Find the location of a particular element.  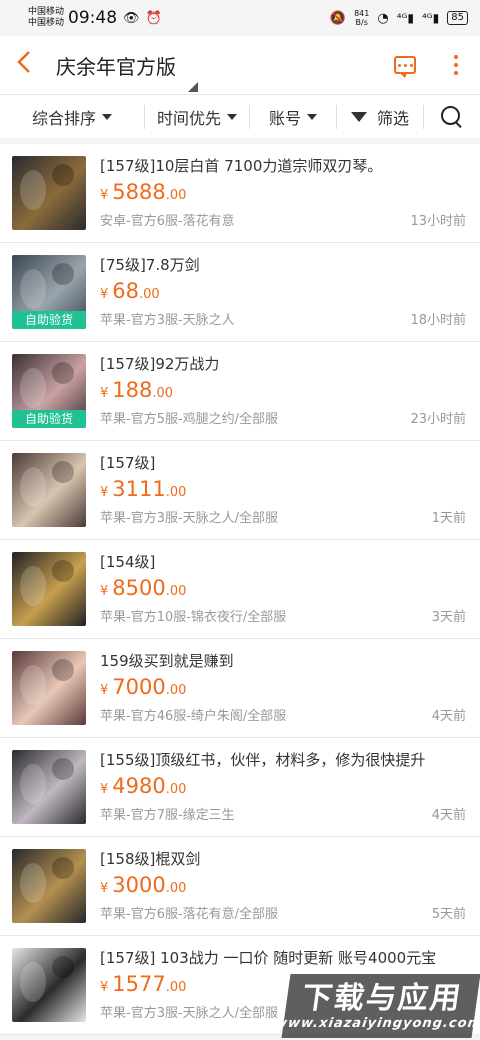

price-integer: 5888 is located at coordinates (139, 192).